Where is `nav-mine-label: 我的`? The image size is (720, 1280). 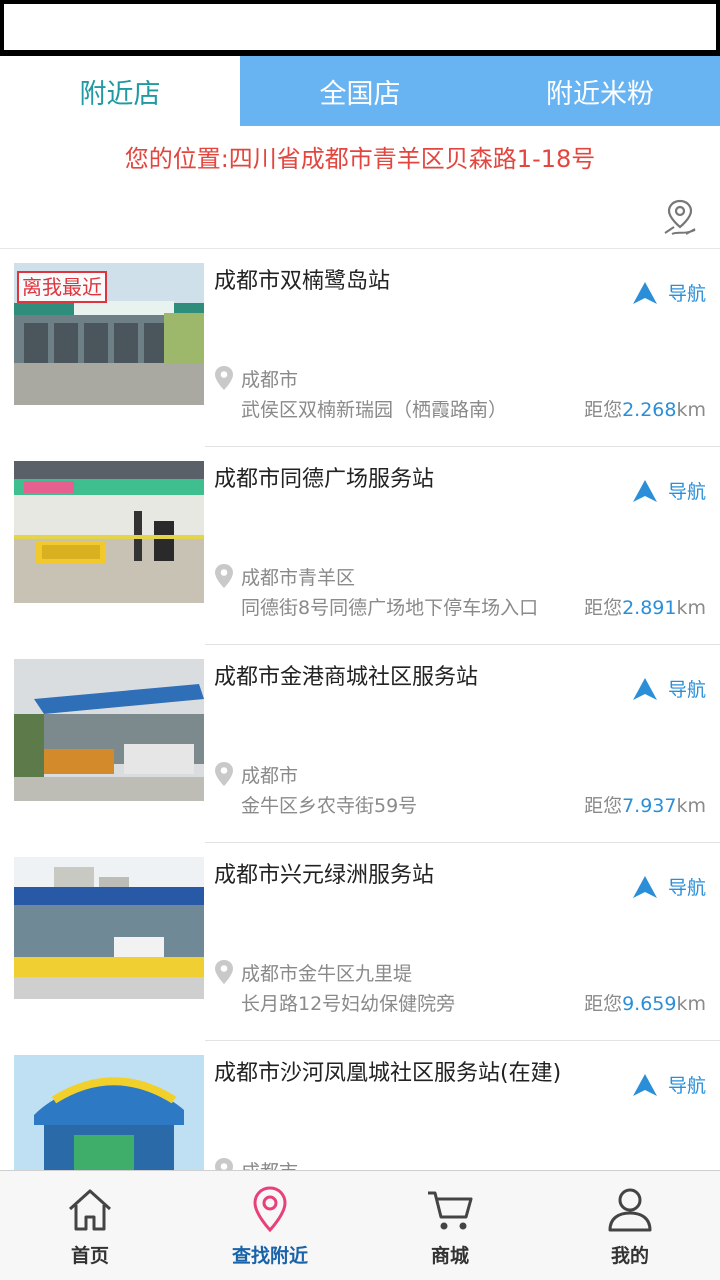
nav-mine-label: 我的 is located at coordinates (629, 1256).